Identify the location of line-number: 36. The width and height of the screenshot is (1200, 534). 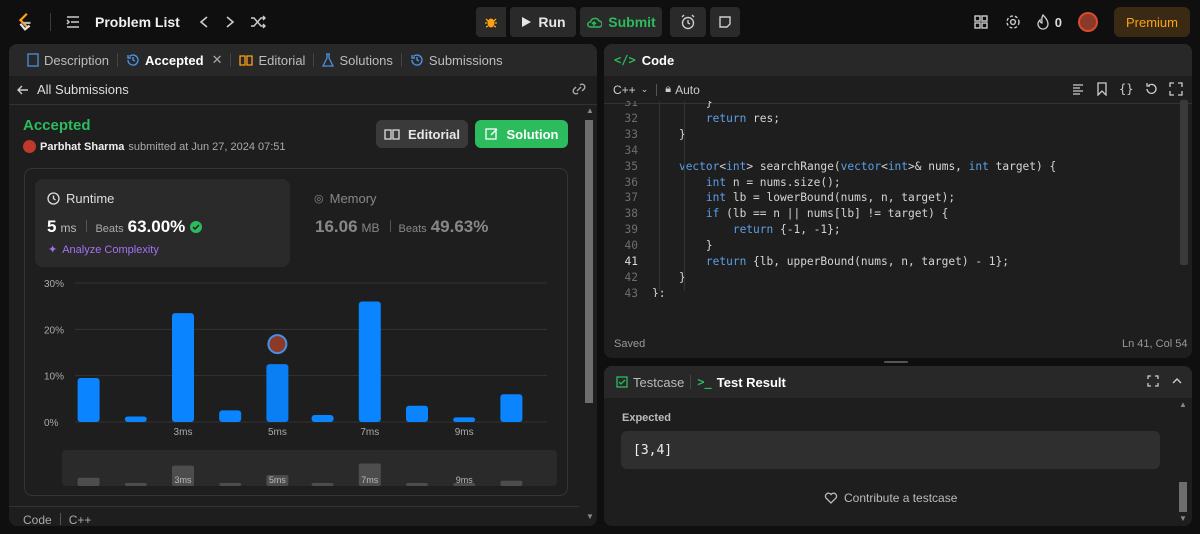
(631, 182).